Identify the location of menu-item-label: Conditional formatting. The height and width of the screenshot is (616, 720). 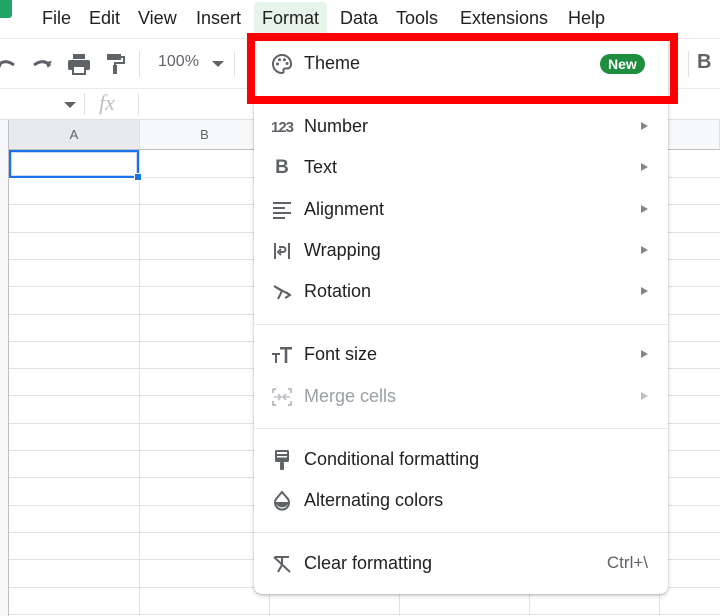
(392, 459).